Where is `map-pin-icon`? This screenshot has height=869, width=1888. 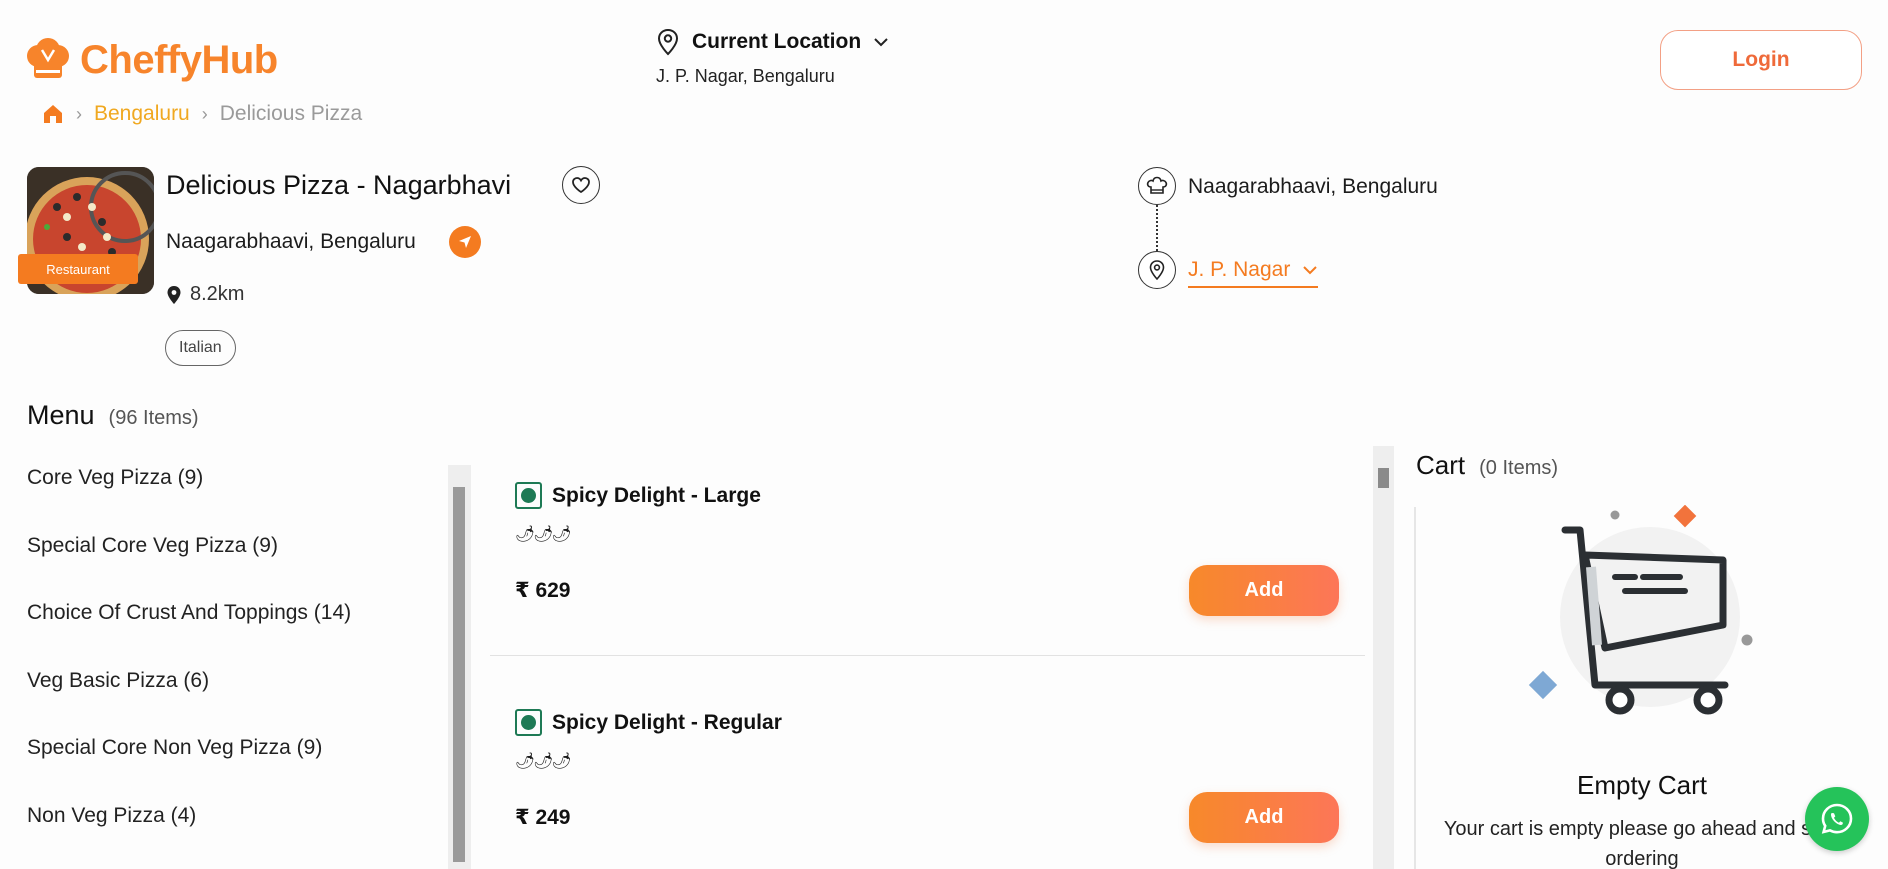 map-pin-icon is located at coordinates (174, 294).